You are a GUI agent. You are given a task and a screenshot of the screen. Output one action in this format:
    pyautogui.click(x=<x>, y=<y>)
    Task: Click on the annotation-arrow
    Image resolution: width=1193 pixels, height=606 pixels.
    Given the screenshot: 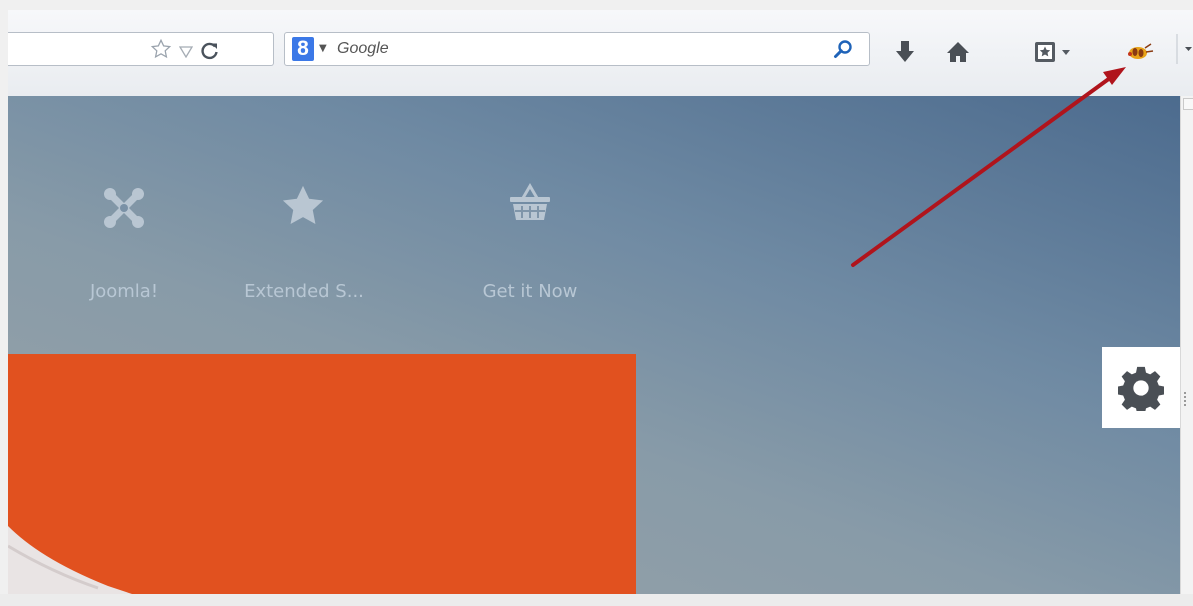 What is the action you would take?
    pyautogui.click(x=988, y=167)
    